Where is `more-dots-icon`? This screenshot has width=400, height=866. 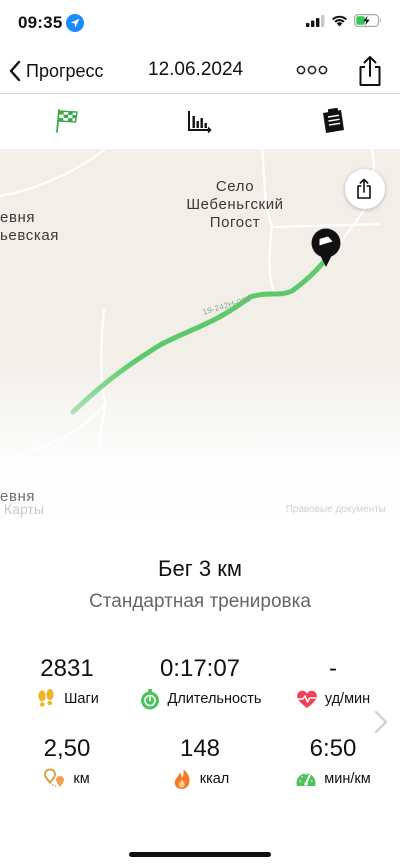
more-dots-icon is located at coordinates (312, 70).